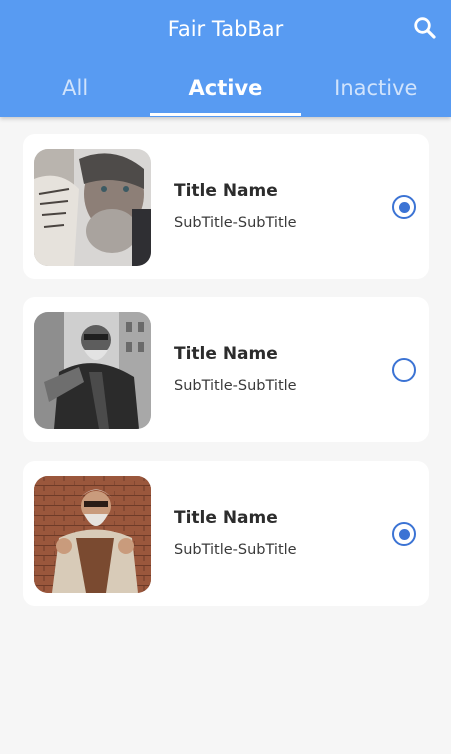 The width and height of the screenshot is (451, 754). I want to click on tab-active: Active, so click(225, 91).